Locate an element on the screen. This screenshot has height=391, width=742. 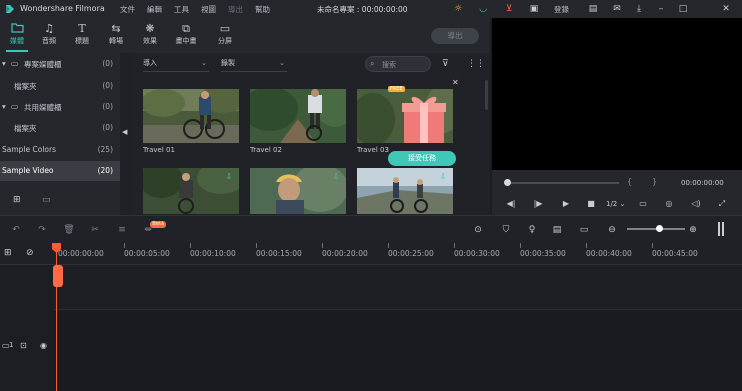
menu-tools: 工具 is located at coordinates (181, 9).